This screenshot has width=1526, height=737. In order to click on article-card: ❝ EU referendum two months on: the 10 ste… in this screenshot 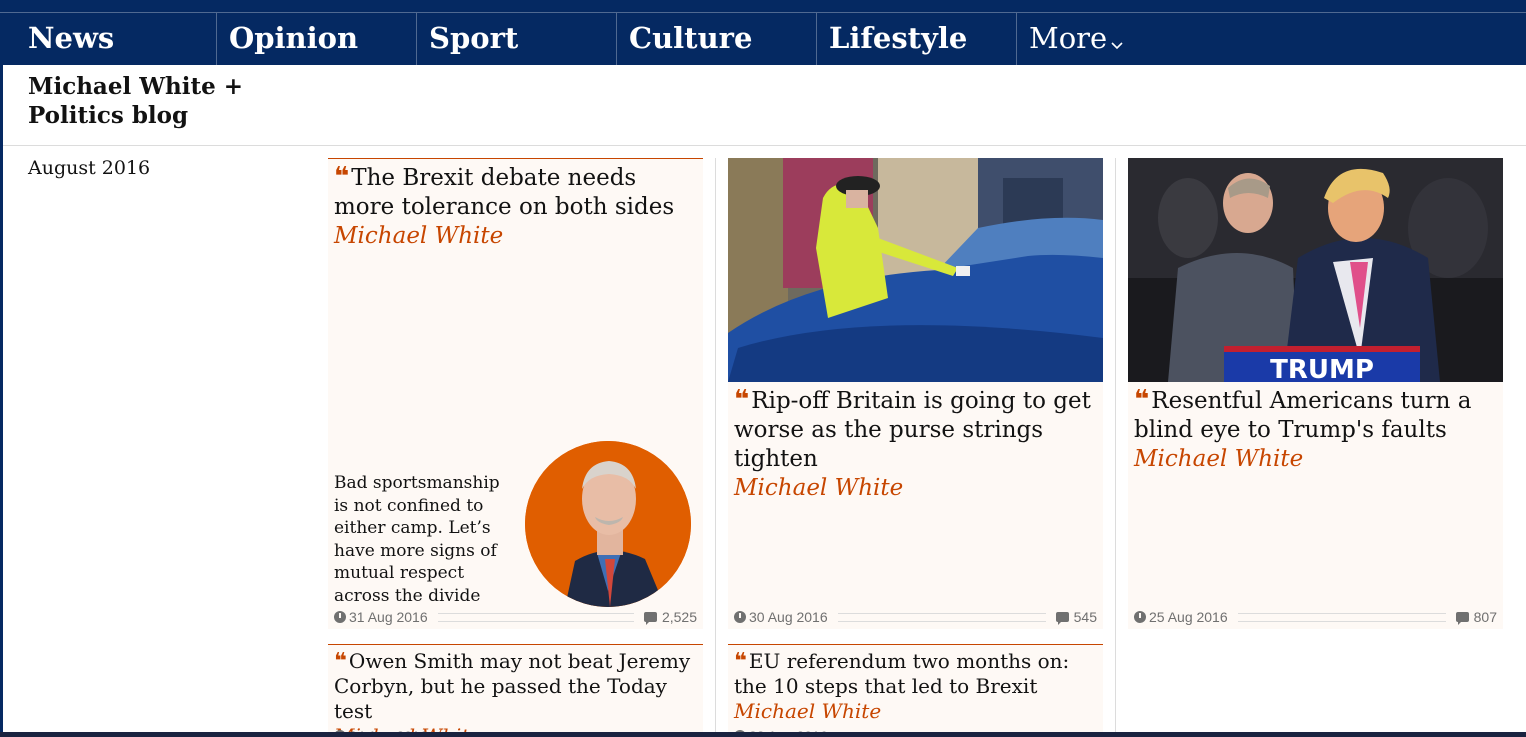, I will do `click(915, 690)`.